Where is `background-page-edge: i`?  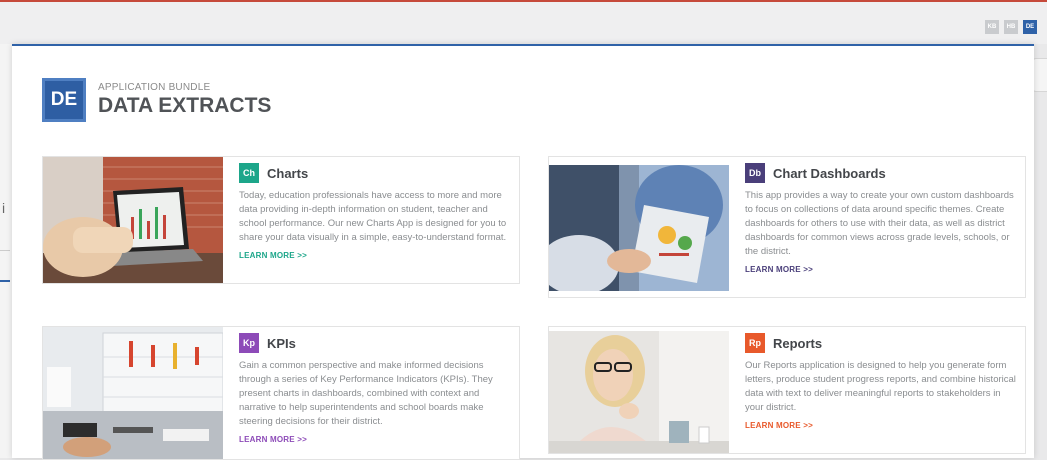 background-page-edge: i is located at coordinates (6, 251).